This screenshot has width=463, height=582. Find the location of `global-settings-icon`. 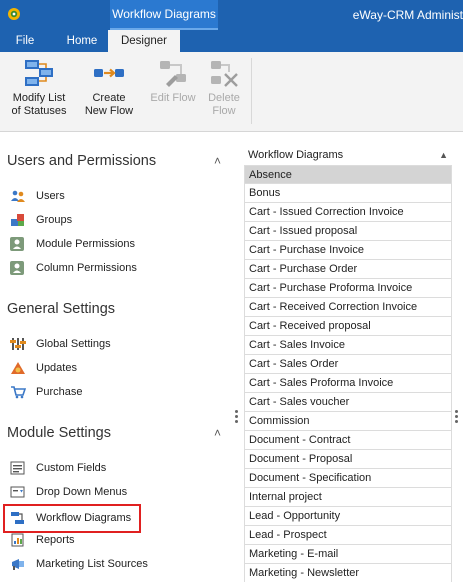

global-settings-icon is located at coordinates (18, 344).